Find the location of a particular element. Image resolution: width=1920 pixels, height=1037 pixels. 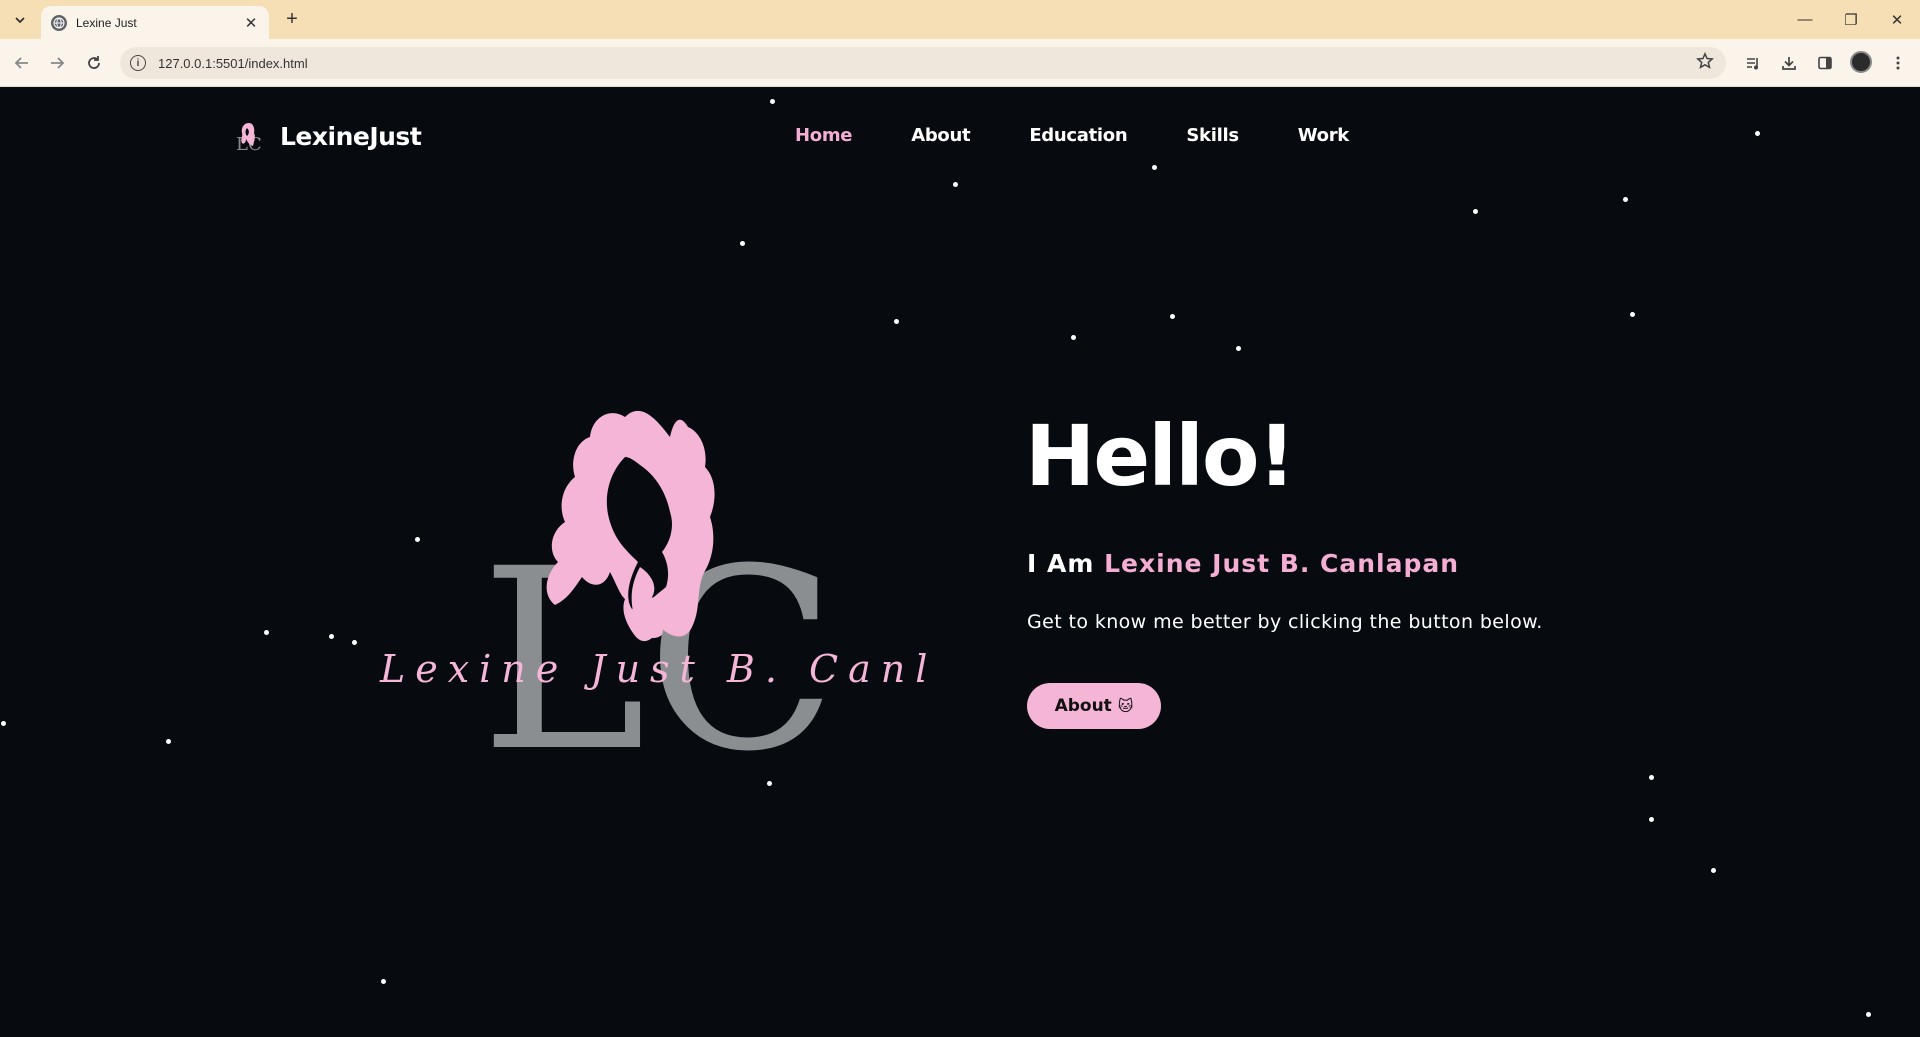

signature-text: Lexine Just B. Canlapan is located at coordinates (654, 669).